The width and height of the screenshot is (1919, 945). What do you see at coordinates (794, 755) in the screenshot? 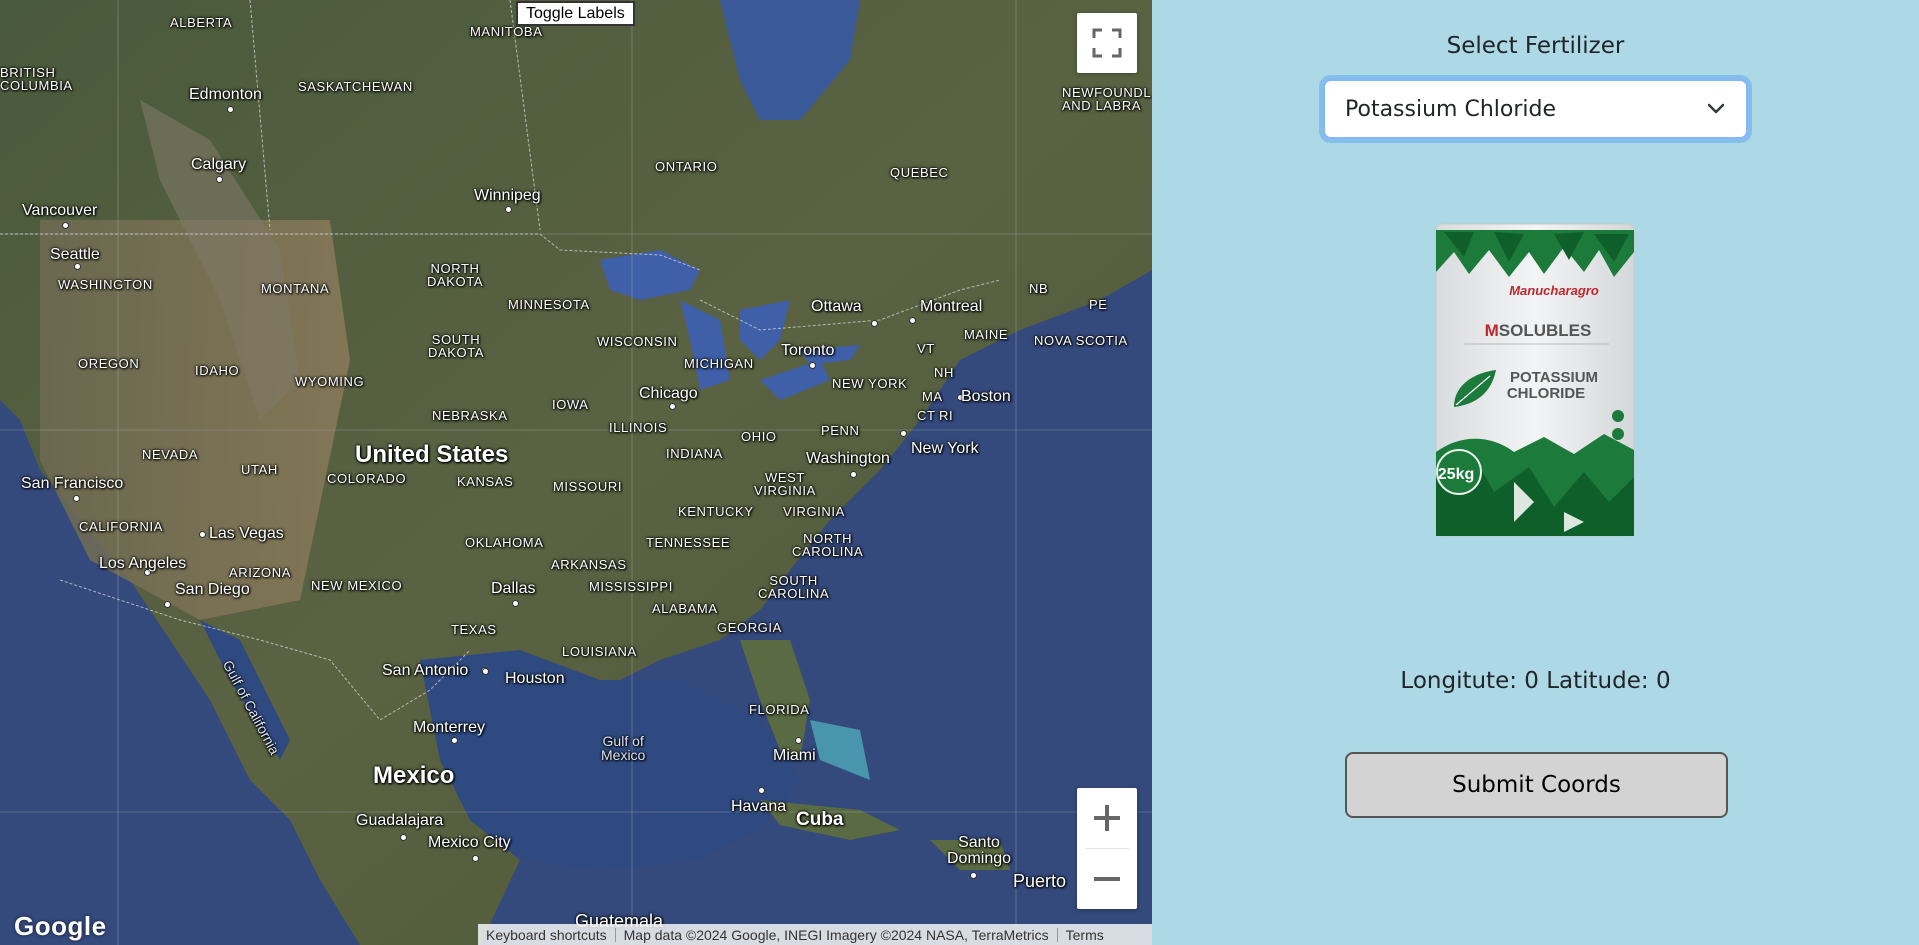
I see `label-miami: Miami` at bounding box center [794, 755].